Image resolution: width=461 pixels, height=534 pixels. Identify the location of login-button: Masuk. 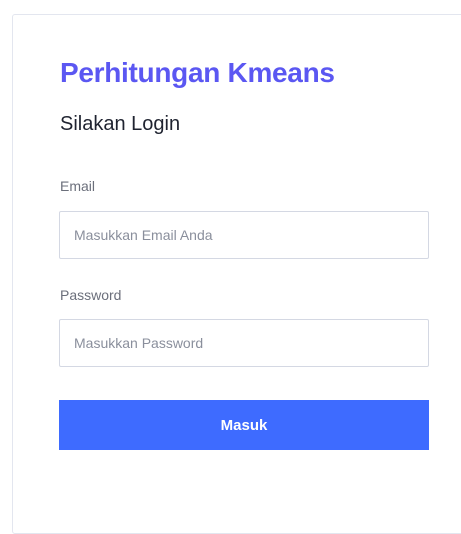
(244, 425).